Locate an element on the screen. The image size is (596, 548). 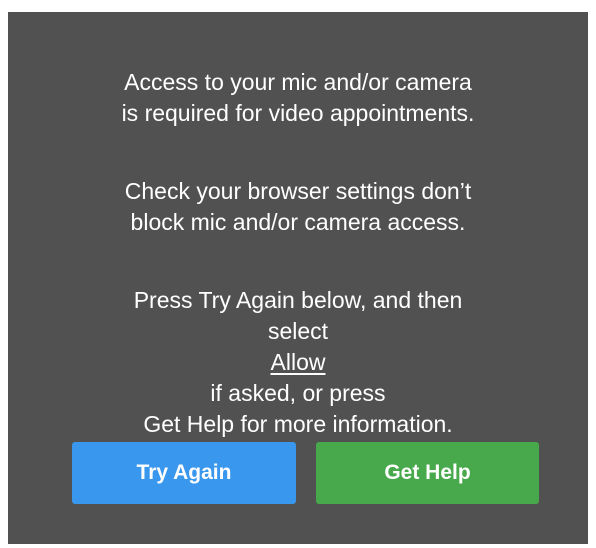
get-help-button: Get Help is located at coordinates (427, 473).